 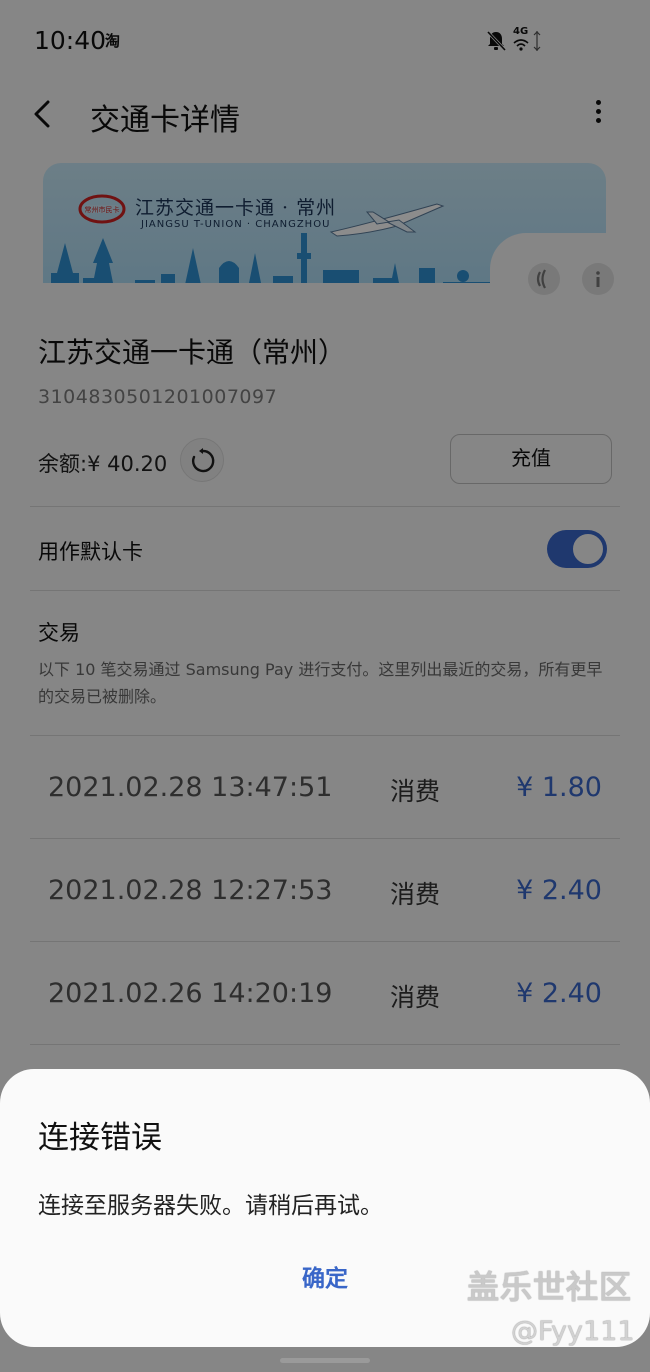 I want to click on dialog-title: 连接错误, so click(x=100, y=1138).